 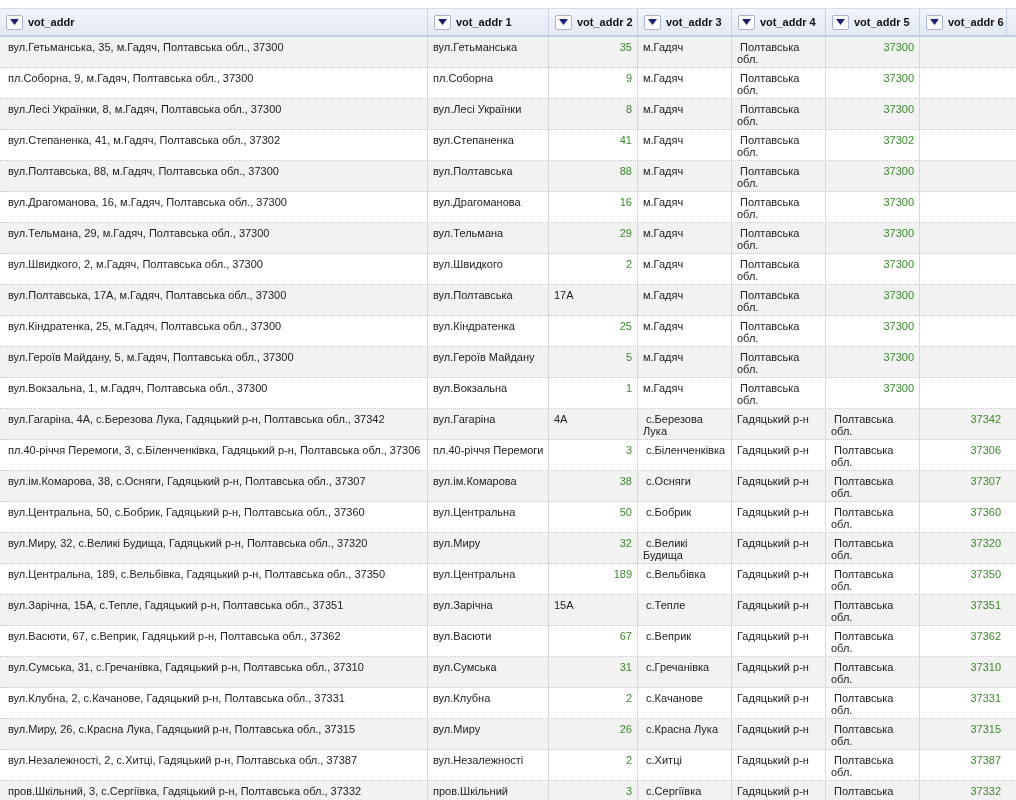 I want to click on number-cell: 5, so click(x=628, y=357).